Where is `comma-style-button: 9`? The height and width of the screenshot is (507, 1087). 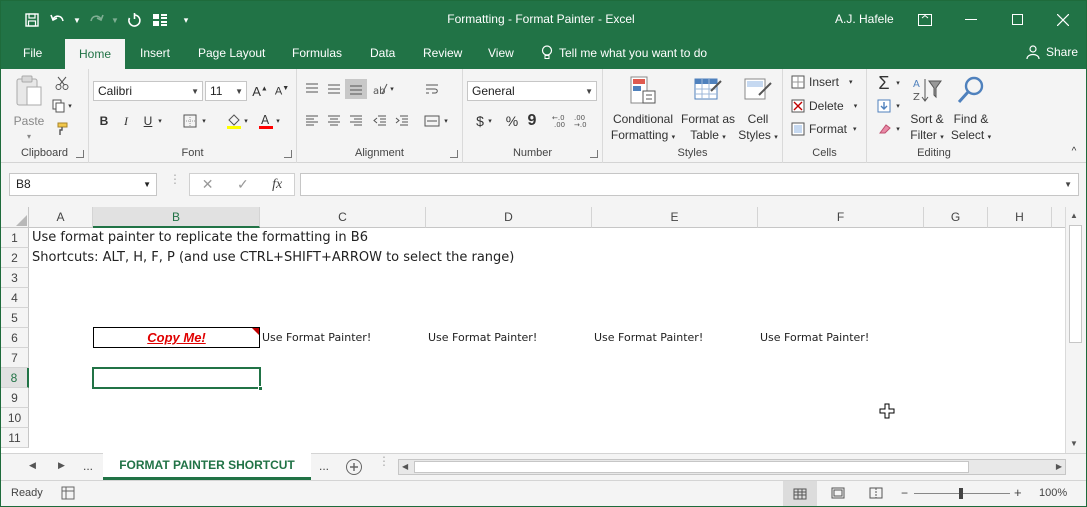
comma-style-button: 9 is located at coordinates (532, 121).